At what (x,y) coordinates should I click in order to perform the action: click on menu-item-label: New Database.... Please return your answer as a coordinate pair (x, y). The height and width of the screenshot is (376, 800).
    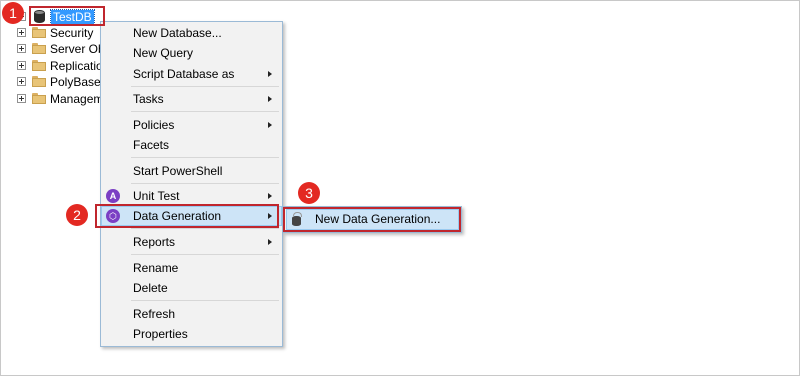
    Looking at the image, I should click on (177, 33).